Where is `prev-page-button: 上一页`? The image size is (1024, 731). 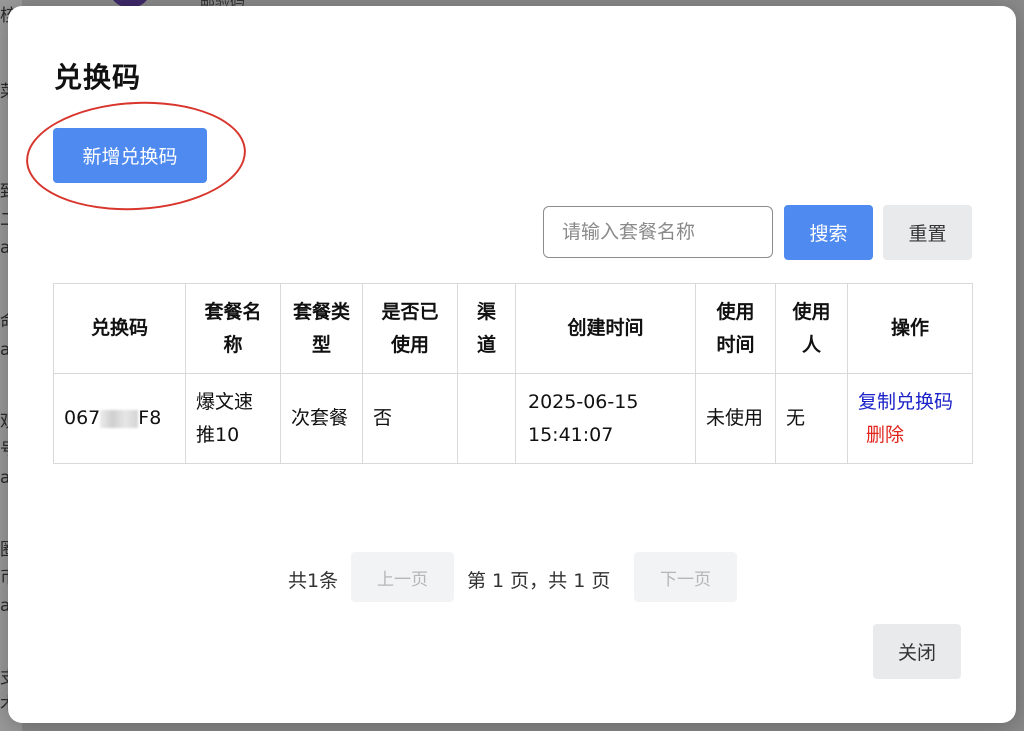
prev-page-button: 上一页 is located at coordinates (402, 577).